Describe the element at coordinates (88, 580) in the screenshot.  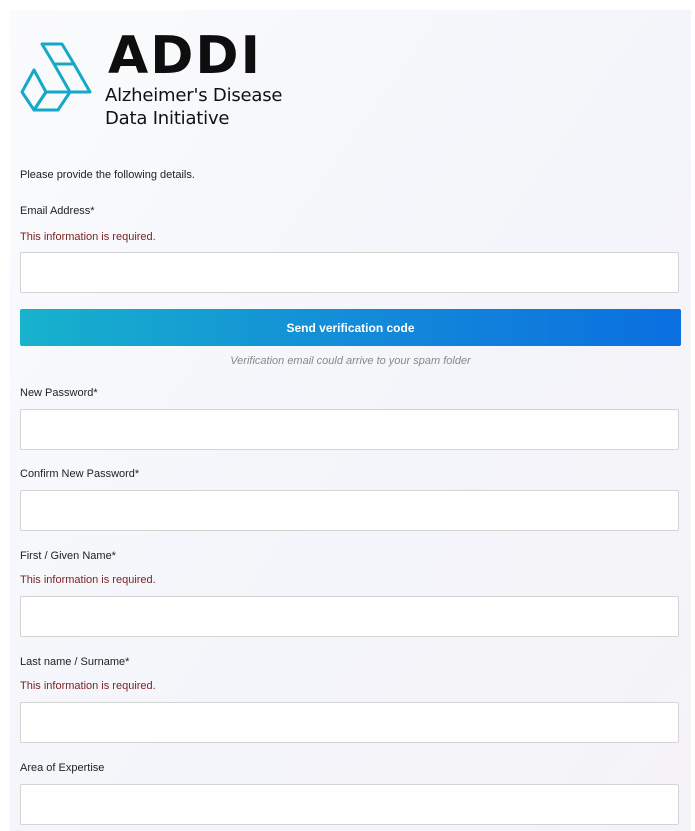
I see `first-name-error: This information is required.` at that location.